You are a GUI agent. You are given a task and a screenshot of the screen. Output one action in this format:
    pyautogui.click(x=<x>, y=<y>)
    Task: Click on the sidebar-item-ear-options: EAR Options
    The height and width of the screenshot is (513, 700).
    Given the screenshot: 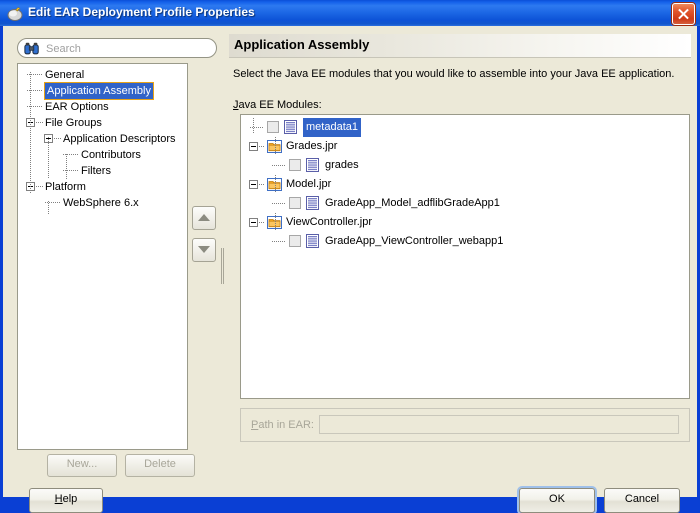 What is the action you would take?
    pyautogui.click(x=102, y=107)
    